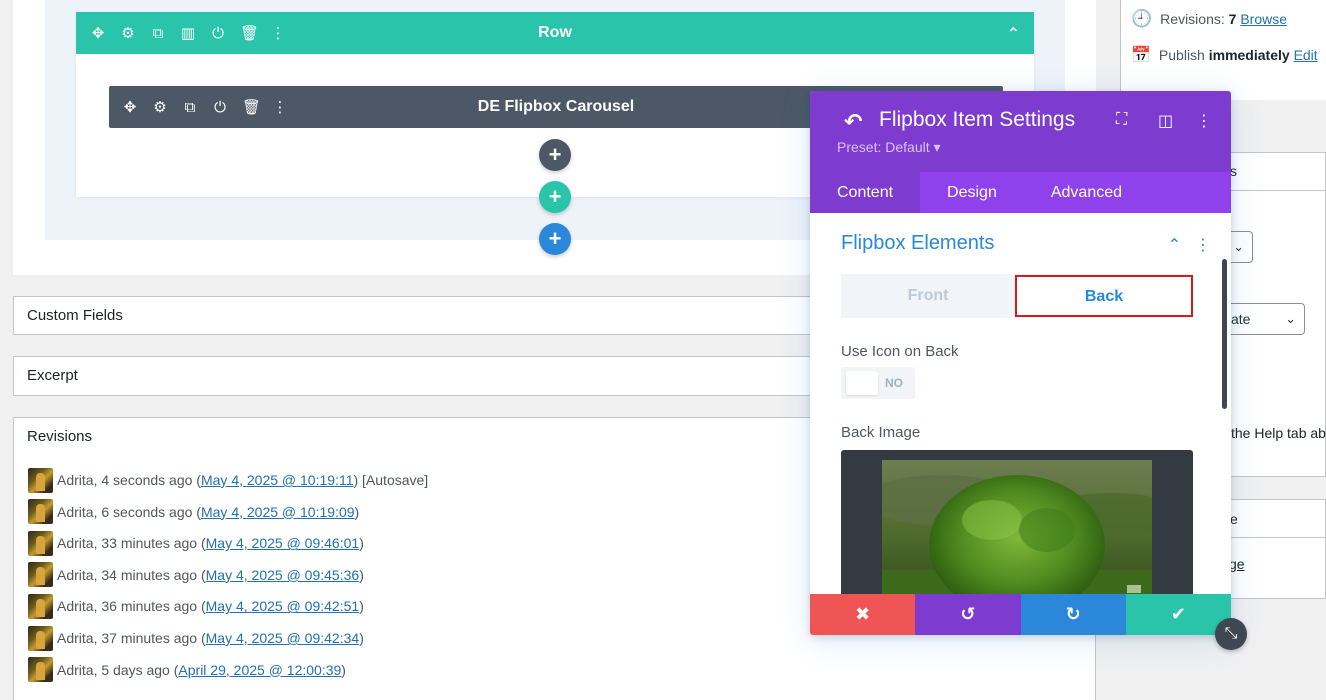 This screenshot has height=700, width=1326. What do you see at coordinates (1241, 319) in the screenshot?
I see `template-select-value: ate` at bounding box center [1241, 319].